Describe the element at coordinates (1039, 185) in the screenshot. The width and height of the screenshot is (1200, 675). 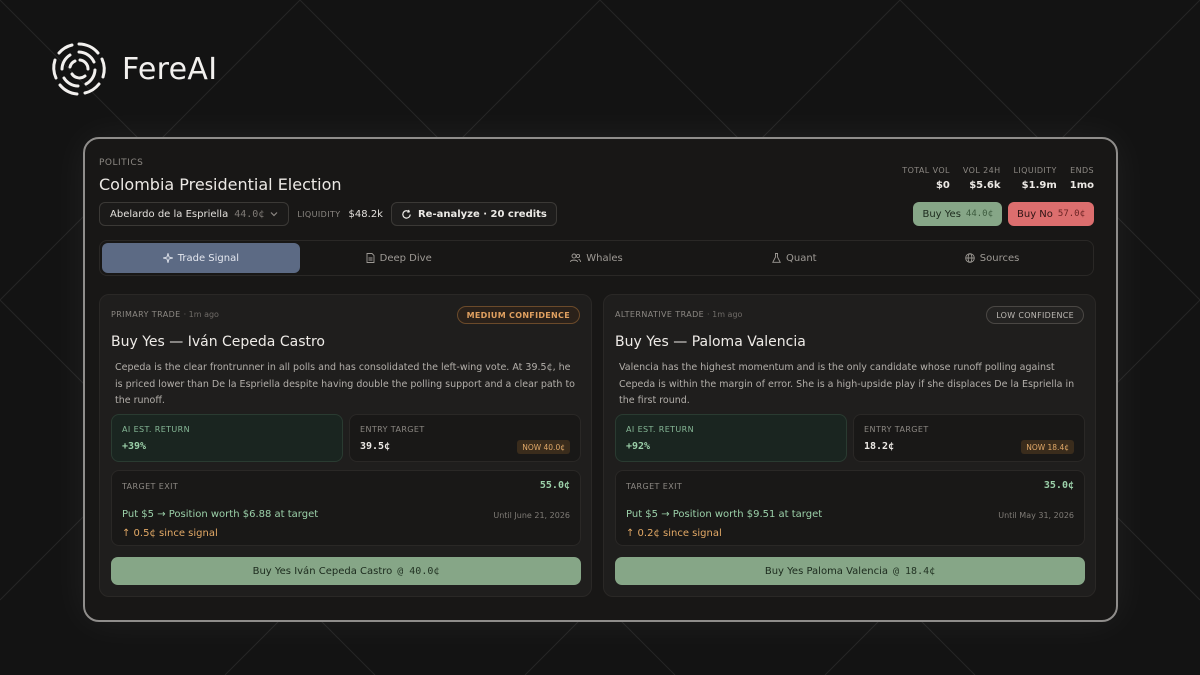
I see `stat-value: $1.9m` at that location.